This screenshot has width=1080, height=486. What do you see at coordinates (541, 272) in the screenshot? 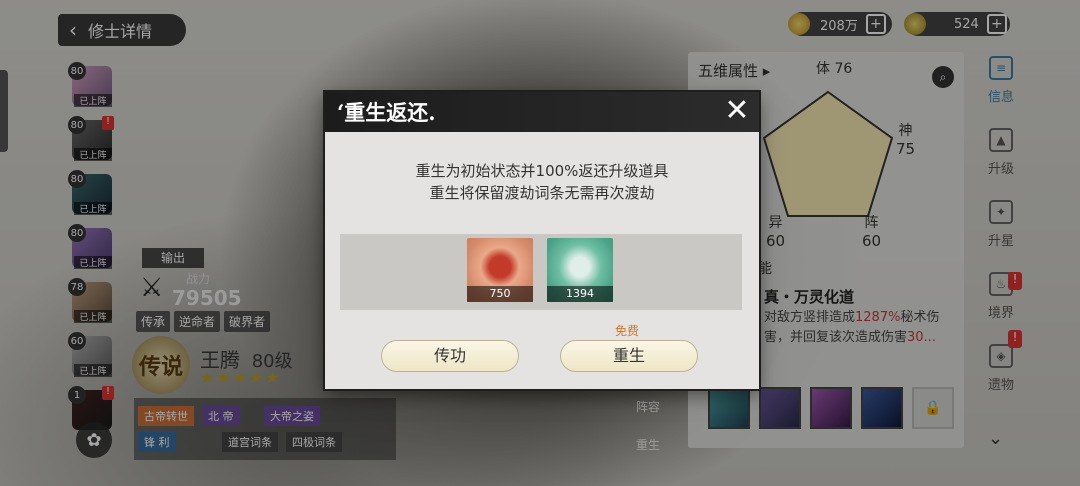
I see `reward-items: 750 1394` at bounding box center [541, 272].